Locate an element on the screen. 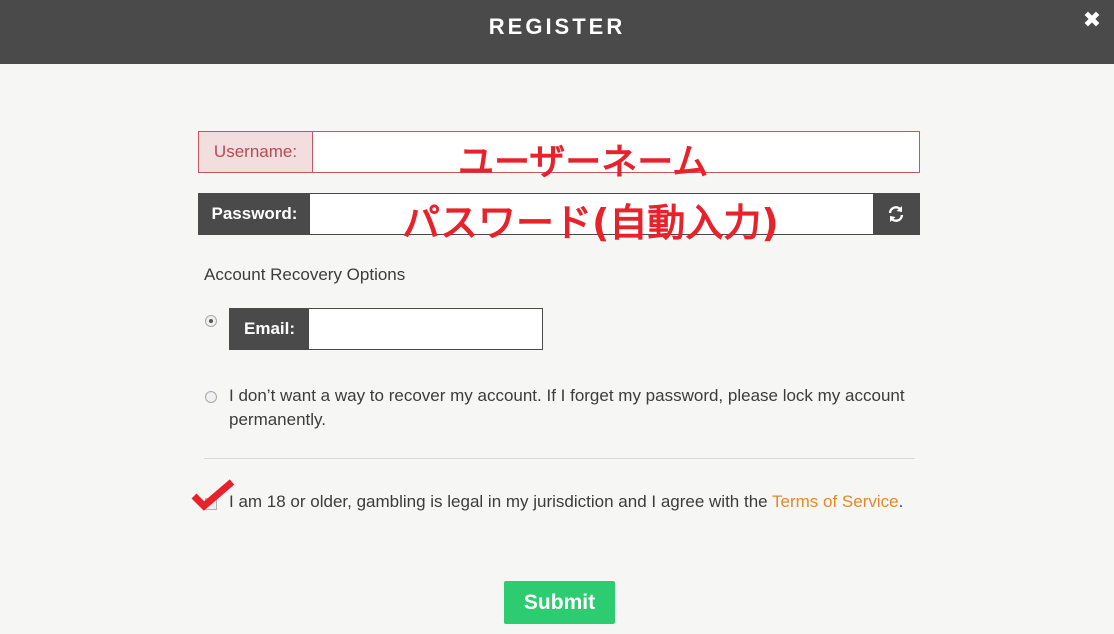  refresh-password-button is located at coordinates (896, 214).